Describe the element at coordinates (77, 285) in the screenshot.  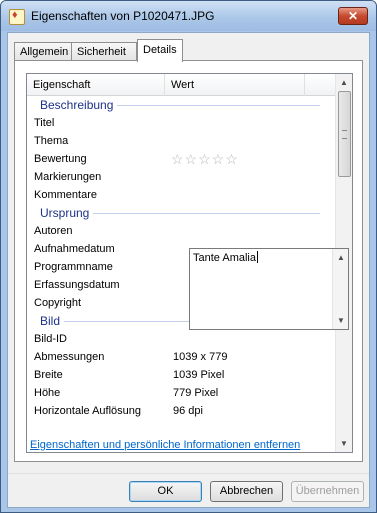
I see `row-label: Erfassungsdatum` at that location.